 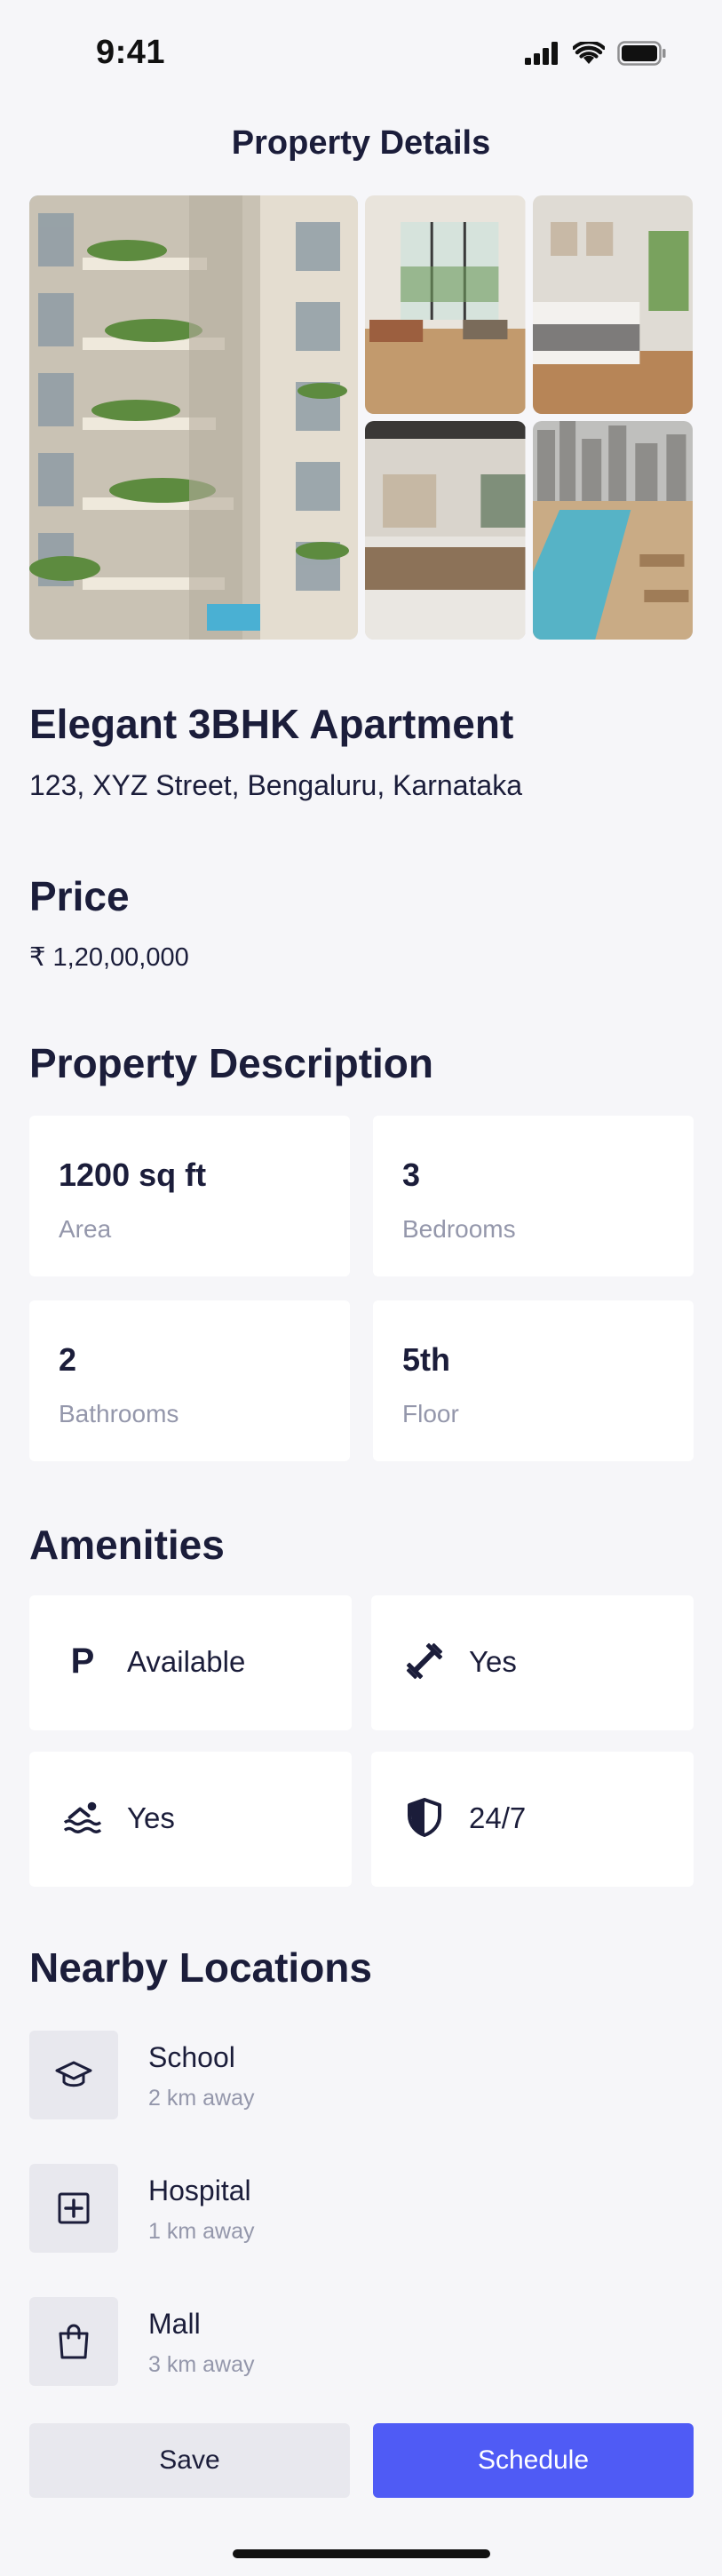 I want to click on price-value: ₹ 1,20,00,000, so click(x=109, y=957).